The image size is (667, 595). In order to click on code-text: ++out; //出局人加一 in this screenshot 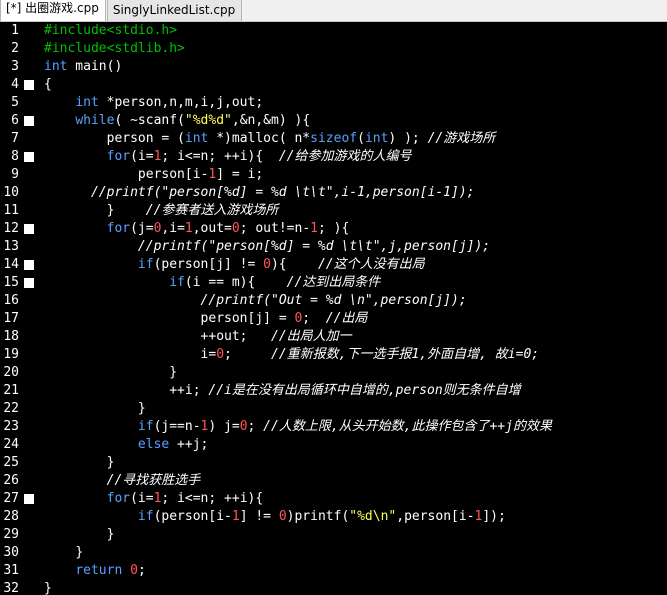, I will do `click(198, 337)`.